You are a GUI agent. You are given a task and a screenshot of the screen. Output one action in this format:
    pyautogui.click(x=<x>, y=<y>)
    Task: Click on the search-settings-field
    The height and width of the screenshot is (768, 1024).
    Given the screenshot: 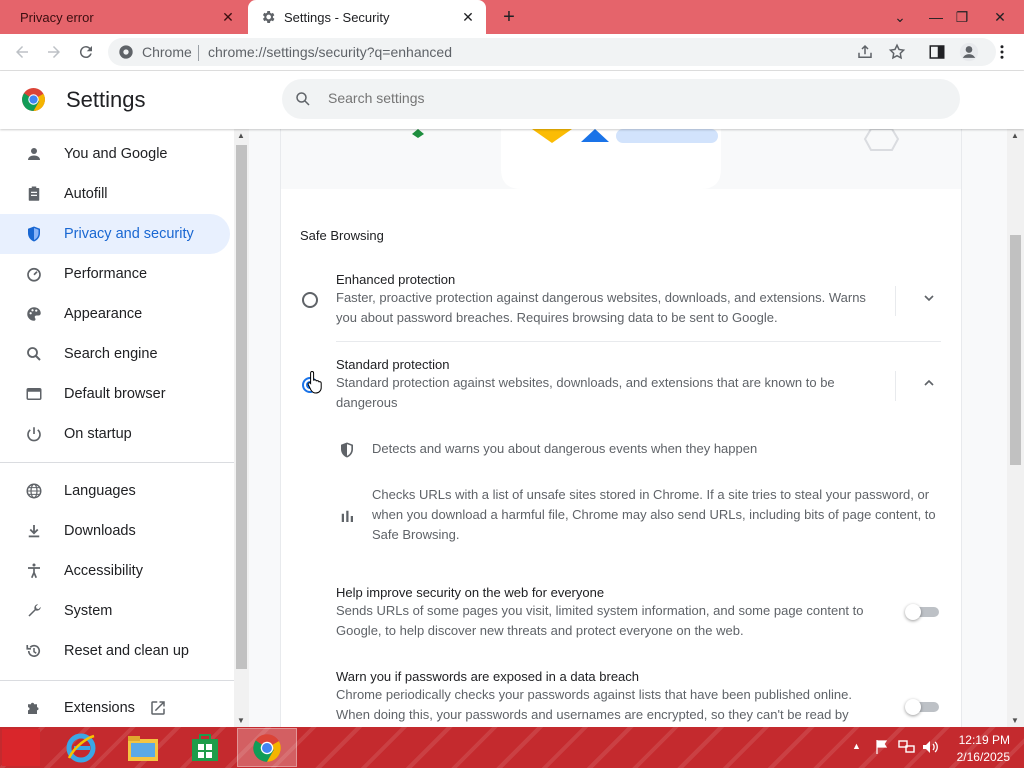 What is the action you would take?
    pyautogui.click(x=621, y=99)
    